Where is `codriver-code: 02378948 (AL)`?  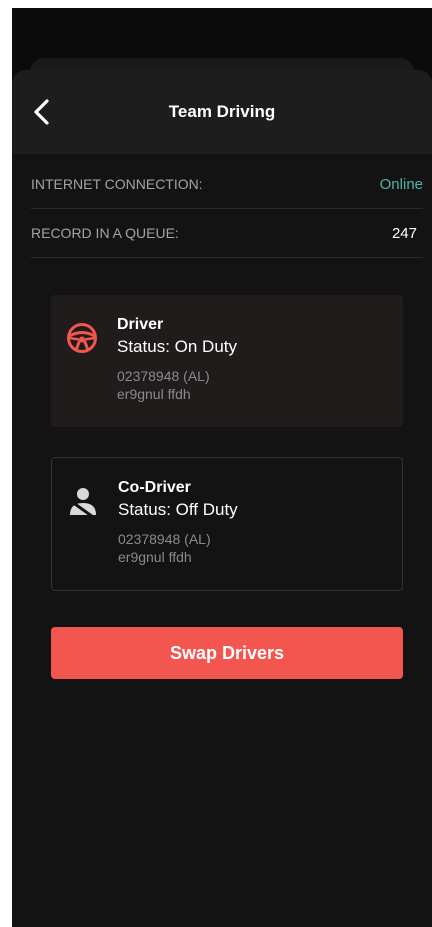
codriver-code: 02378948 (AL) is located at coordinates (164, 539).